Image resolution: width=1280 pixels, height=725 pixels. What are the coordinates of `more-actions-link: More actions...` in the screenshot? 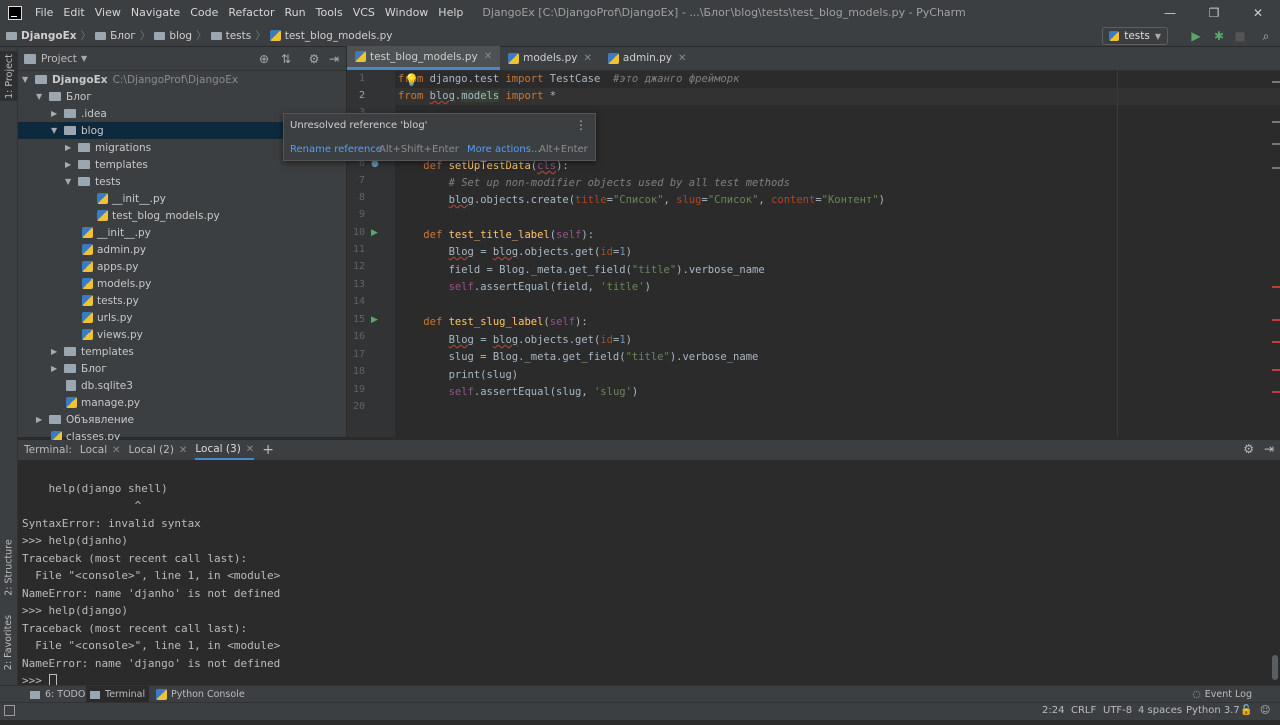 It's located at (504, 149).